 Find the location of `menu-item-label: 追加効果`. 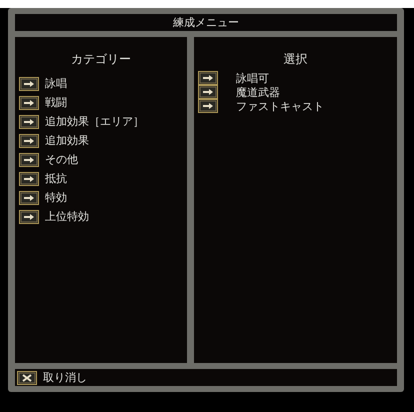

menu-item-label: 追加効果 is located at coordinates (67, 140).